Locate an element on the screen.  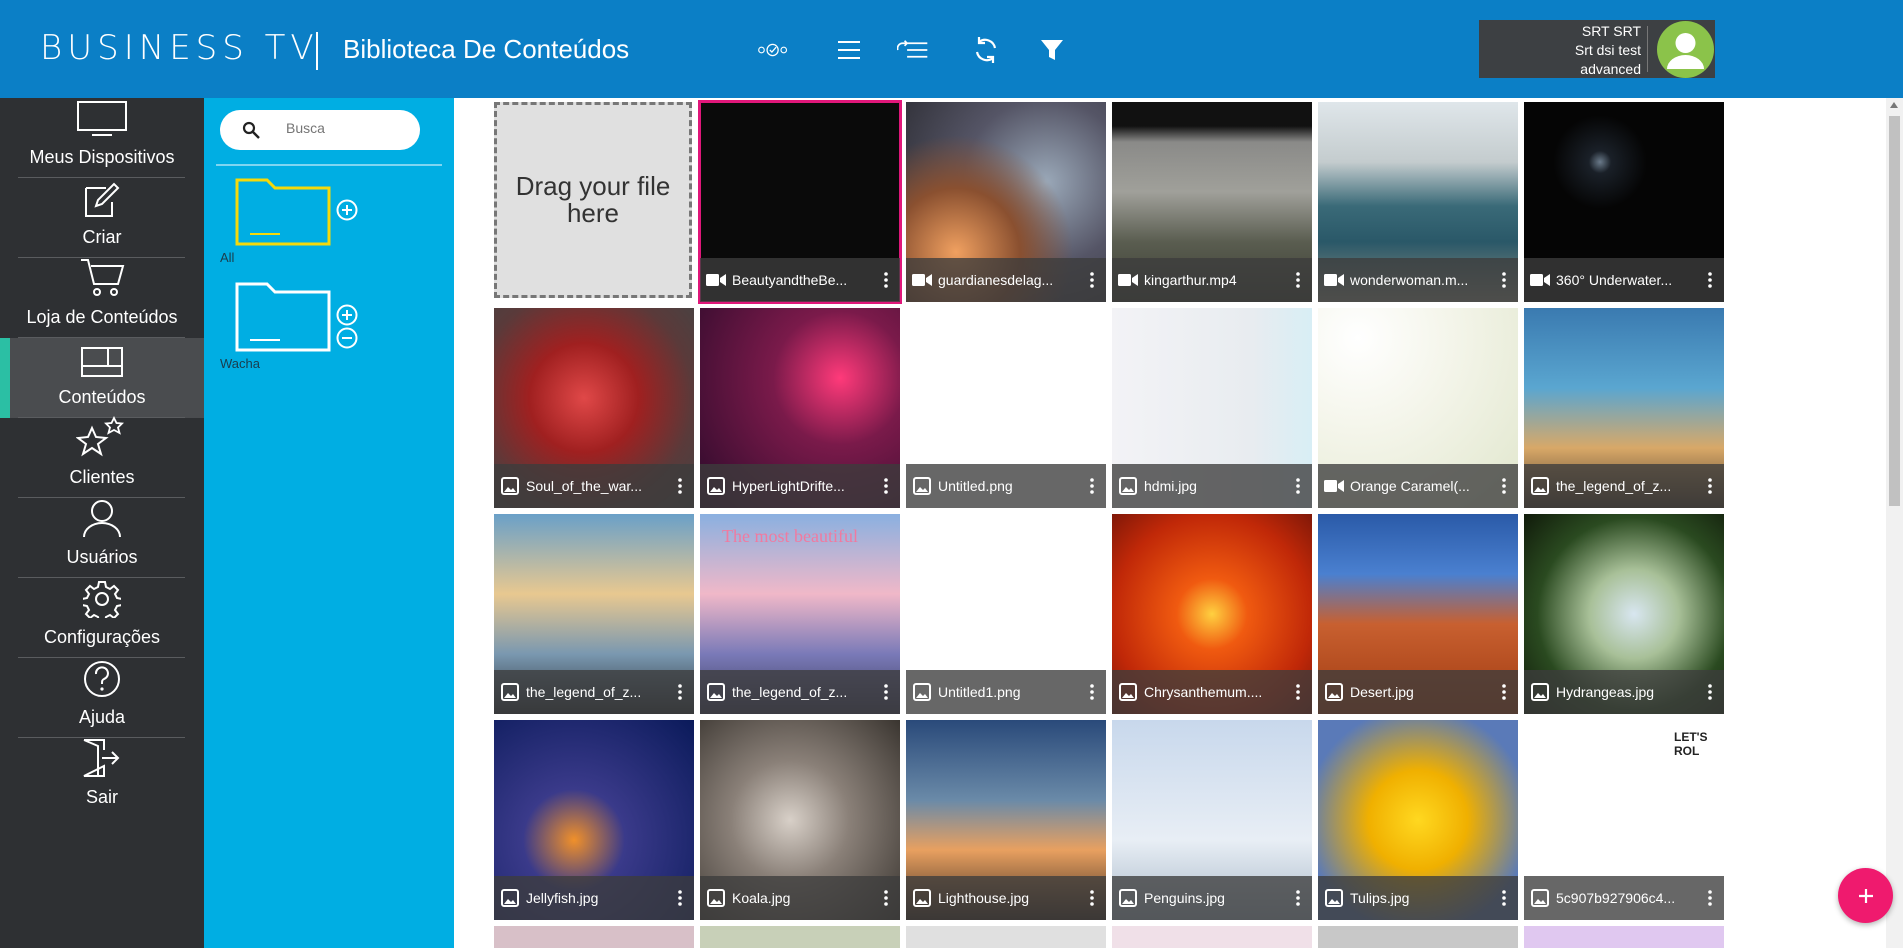
thumb-caption: LET'S ROL is located at coordinates (1691, 744).